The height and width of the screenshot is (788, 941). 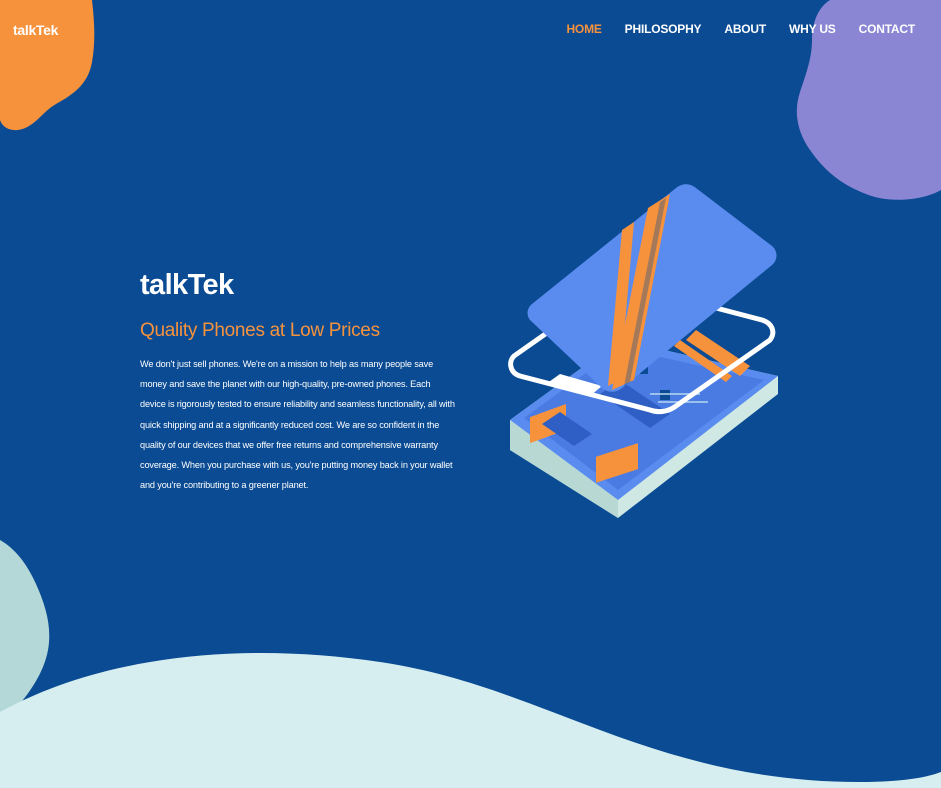 What do you see at coordinates (35, 30) in the screenshot?
I see `brand-logo: talkTek` at bounding box center [35, 30].